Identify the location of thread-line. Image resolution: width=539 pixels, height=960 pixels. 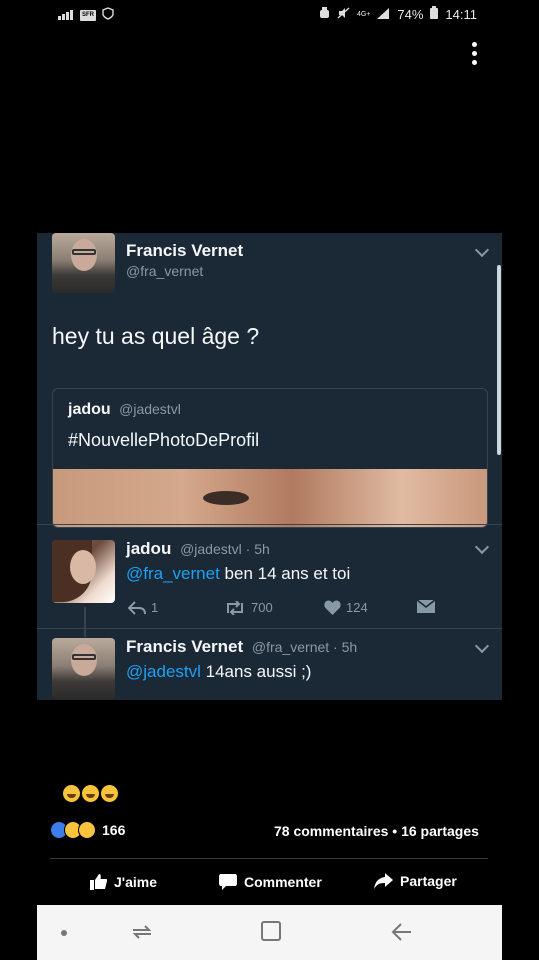
(85, 622).